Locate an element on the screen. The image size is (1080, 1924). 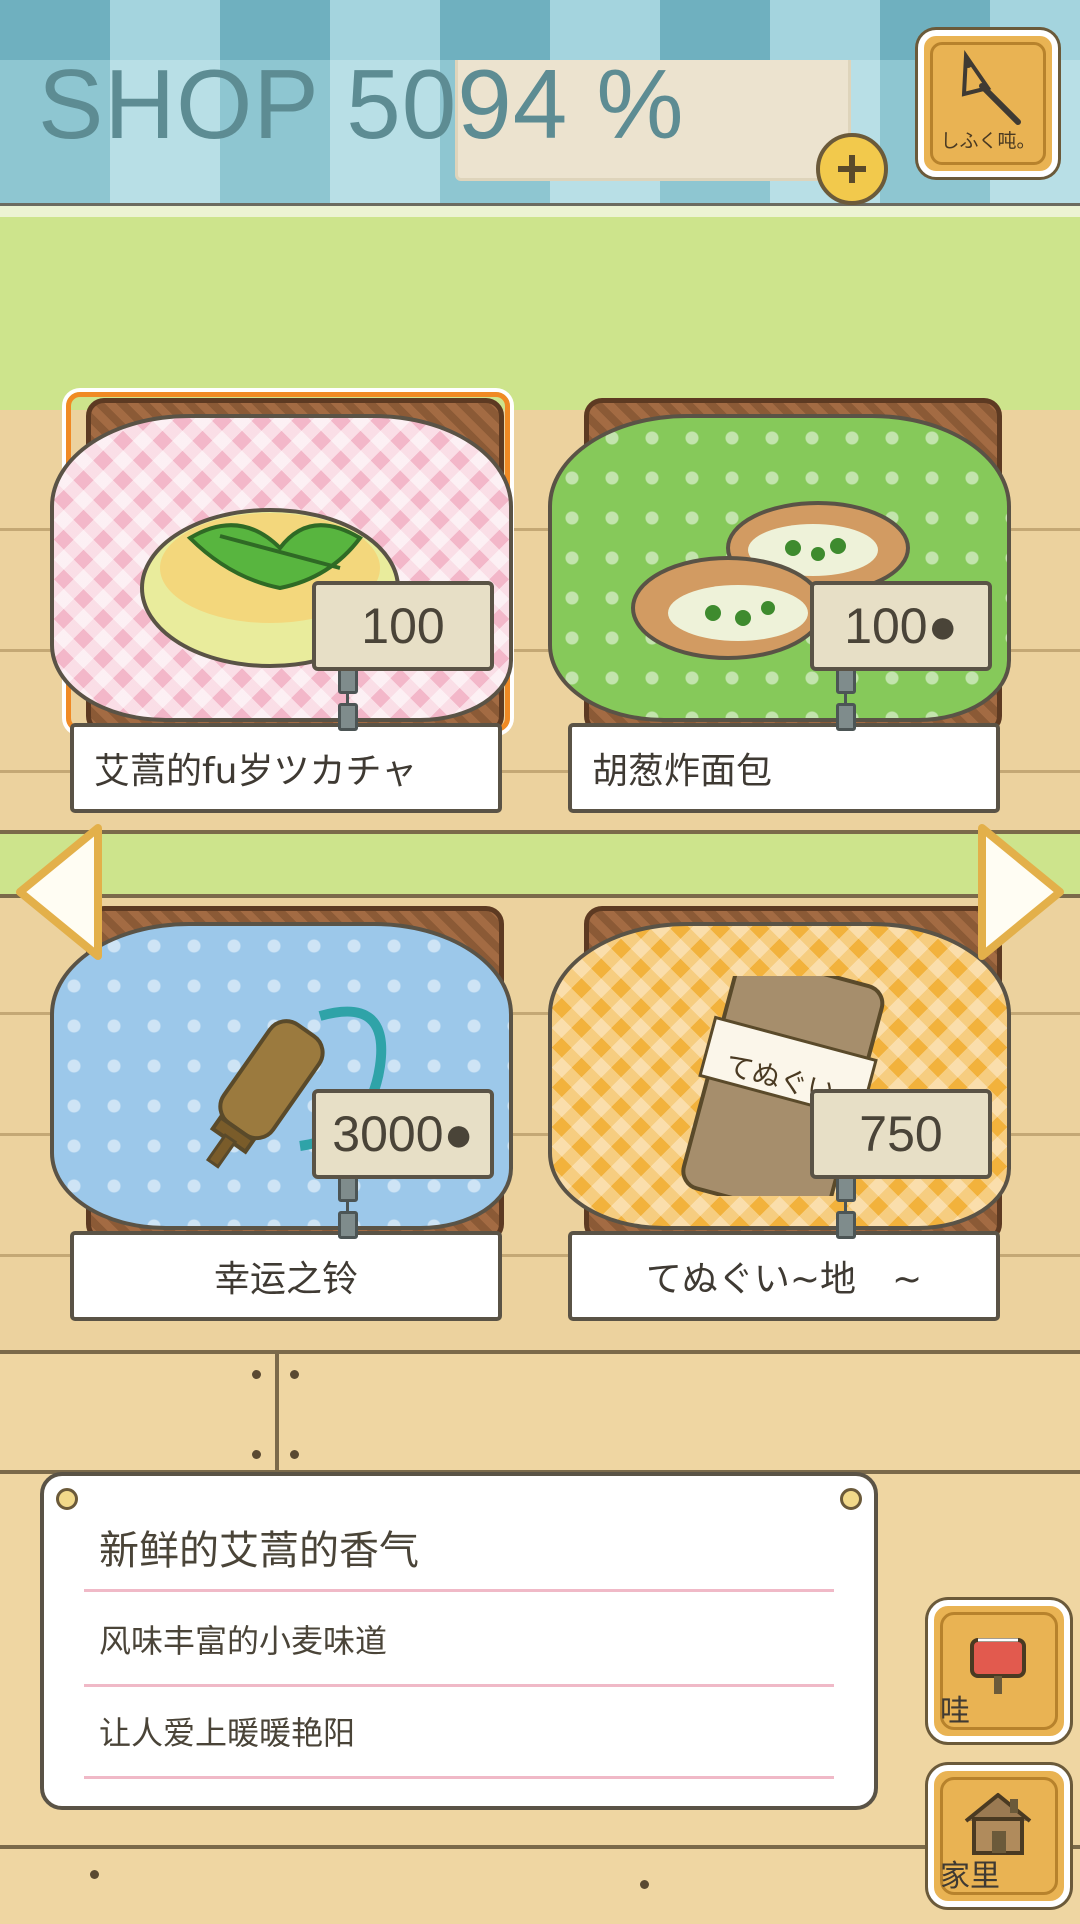
price-tag: 100● is located at coordinates (901, 626).